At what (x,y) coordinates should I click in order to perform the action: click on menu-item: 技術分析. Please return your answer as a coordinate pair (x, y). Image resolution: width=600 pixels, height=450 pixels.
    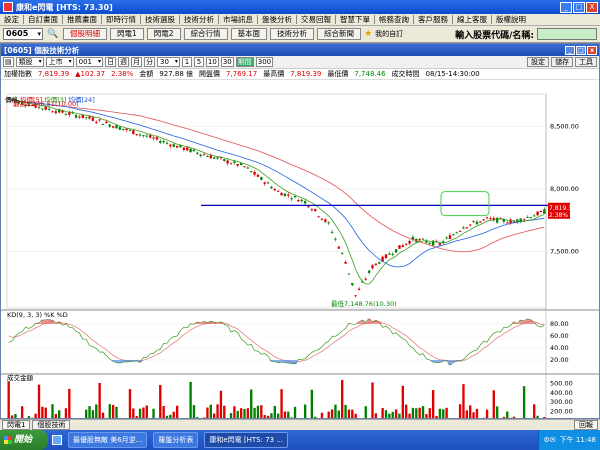
    Looking at the image, I should click on (199, 19).